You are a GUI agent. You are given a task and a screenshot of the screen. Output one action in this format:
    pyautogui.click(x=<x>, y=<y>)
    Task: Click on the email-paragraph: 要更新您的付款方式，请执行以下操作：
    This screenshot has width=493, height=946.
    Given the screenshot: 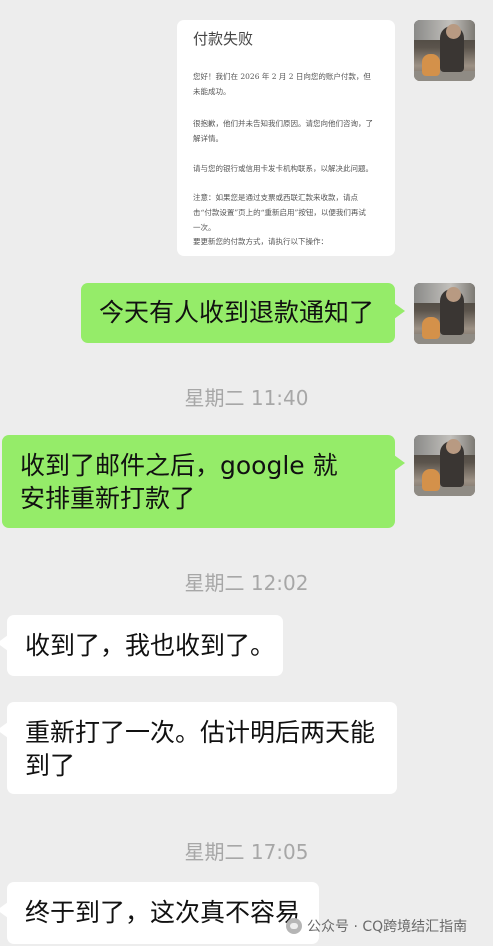 What is the action you would take?
    pyautogui.click(x=260, y=241)
    